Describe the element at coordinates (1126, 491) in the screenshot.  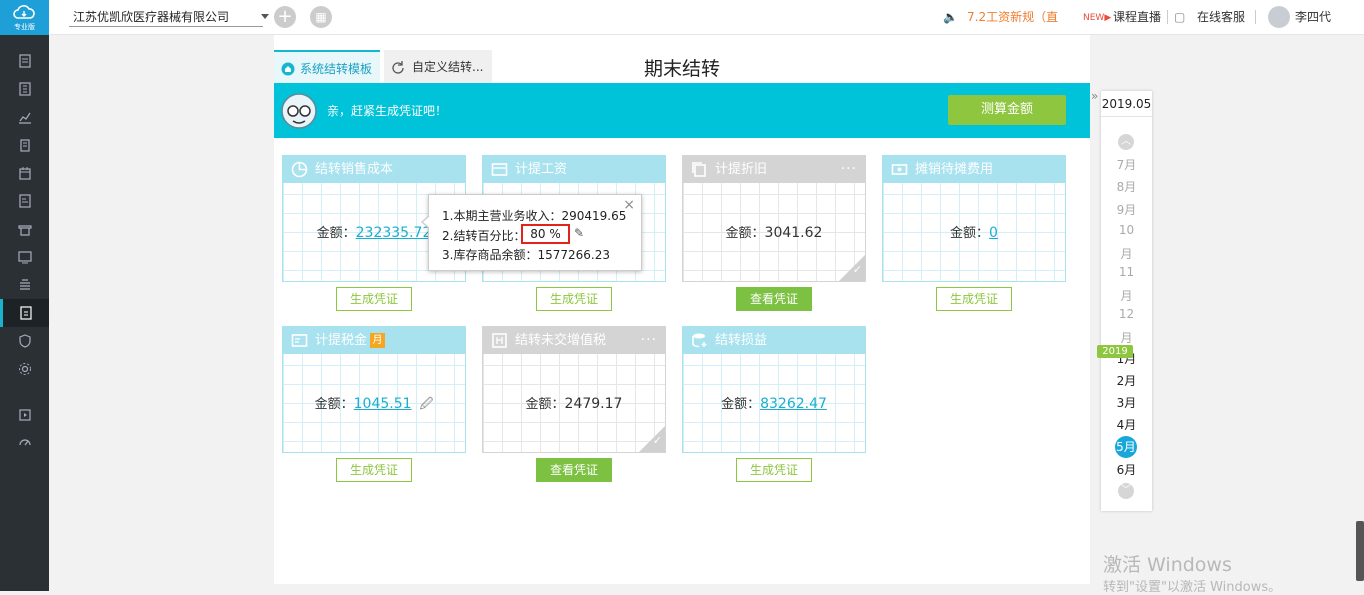
I see `chevron-down-icon: ﹀` at that location.